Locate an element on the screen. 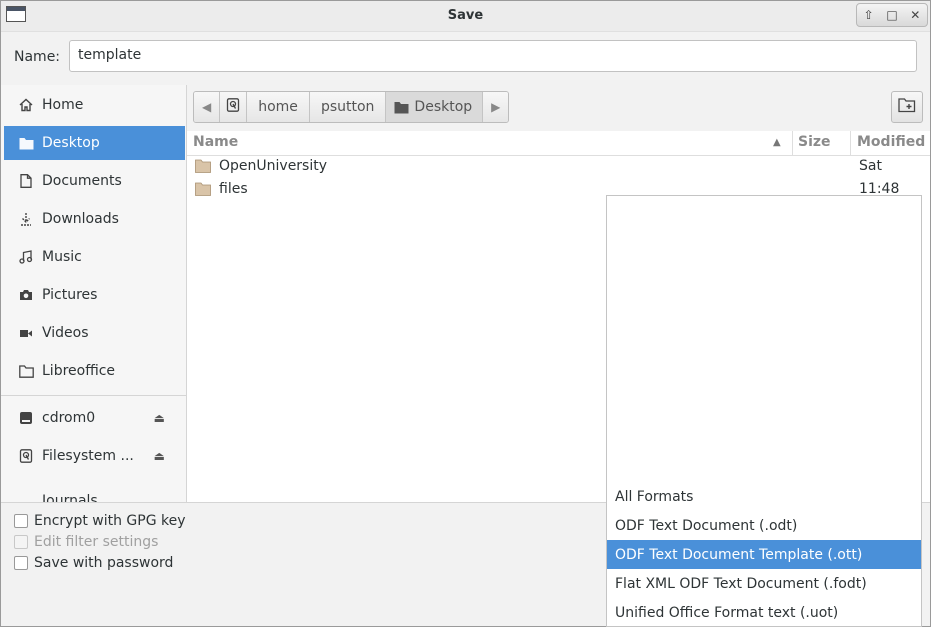 This screenshot has width=931, height=627. name-bar: Name: template is located at coordinates (465, 58).